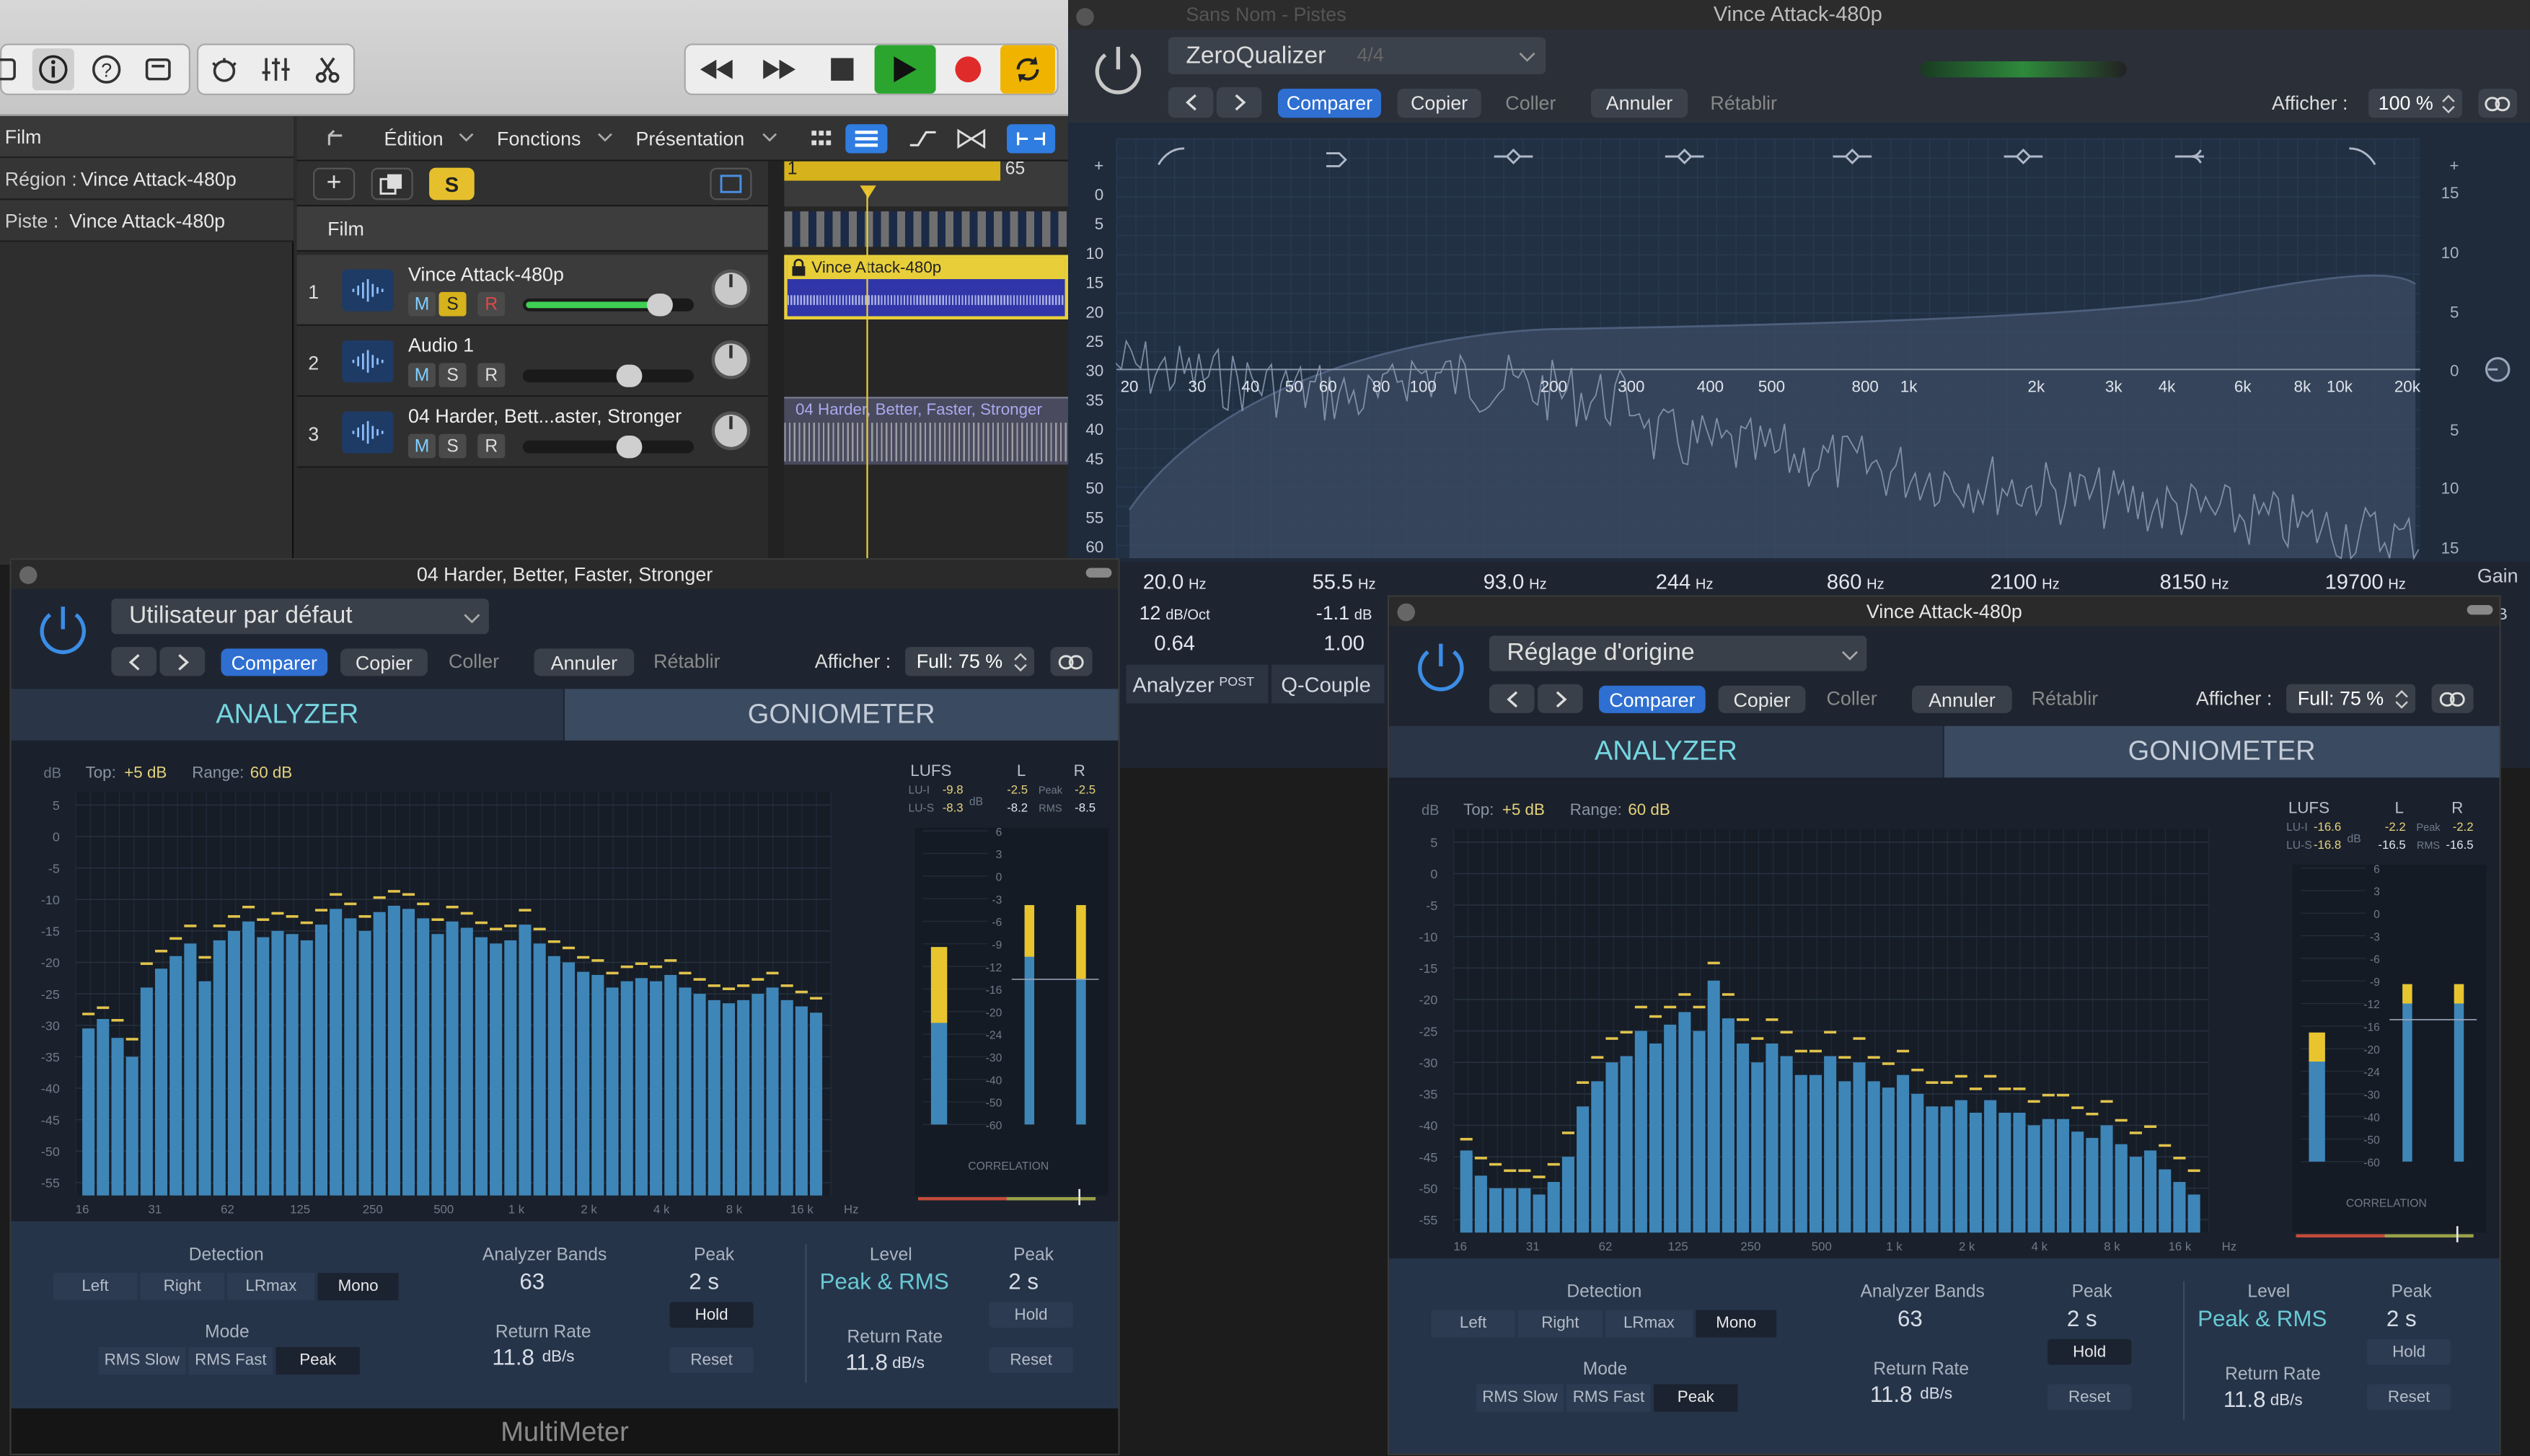 Image resolution: width=2530 pixels, height=1456 pixels. Describe the element at coordinates (717, 69) in the screenshot. I see `rewind-icon` at that location.